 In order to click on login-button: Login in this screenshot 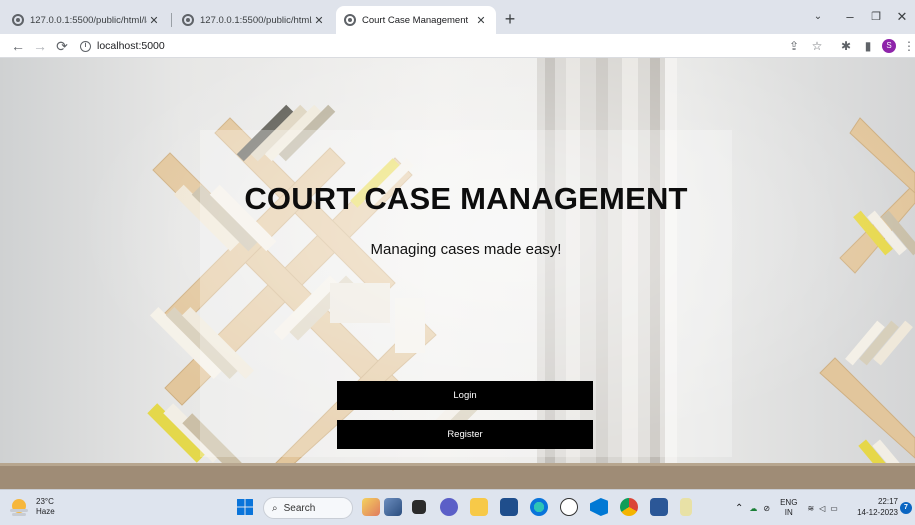, I will do `click(465, 395)`.